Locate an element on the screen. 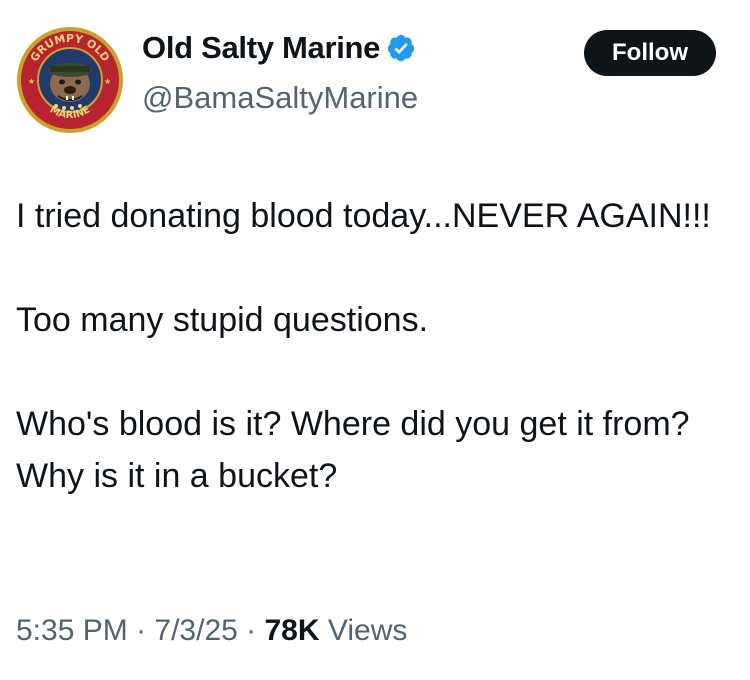 The height and width of the screenshot is (680, 750). tweet-meta: 5:35 PM · 7/3/25 · 78K Views is located at coordinates (211, 631).